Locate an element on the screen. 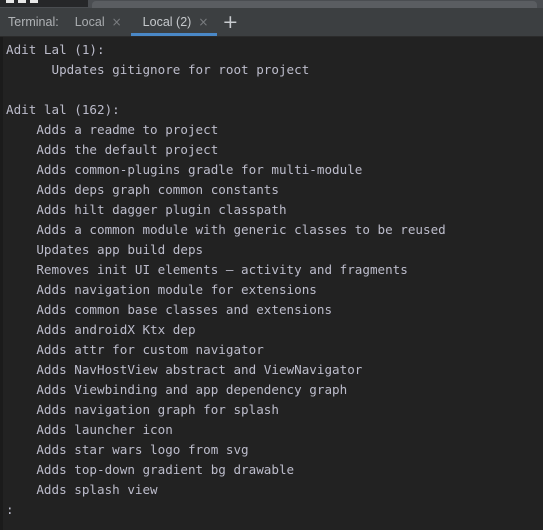 Image resolution: width=543 pixels, height=530 pixels. terminal-line: Adds navigation module for extensions is located at coordinates (161, 289).